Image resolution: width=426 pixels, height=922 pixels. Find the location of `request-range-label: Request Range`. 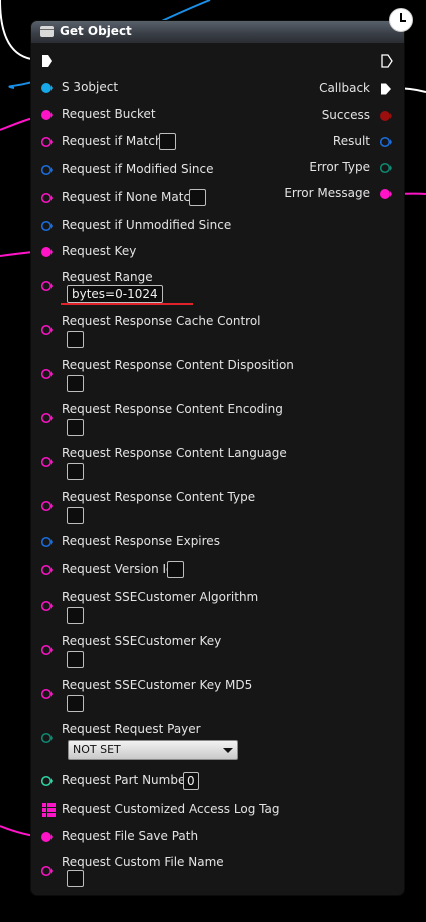

request-range-label: Request Range is located at coordinates (107, 277).